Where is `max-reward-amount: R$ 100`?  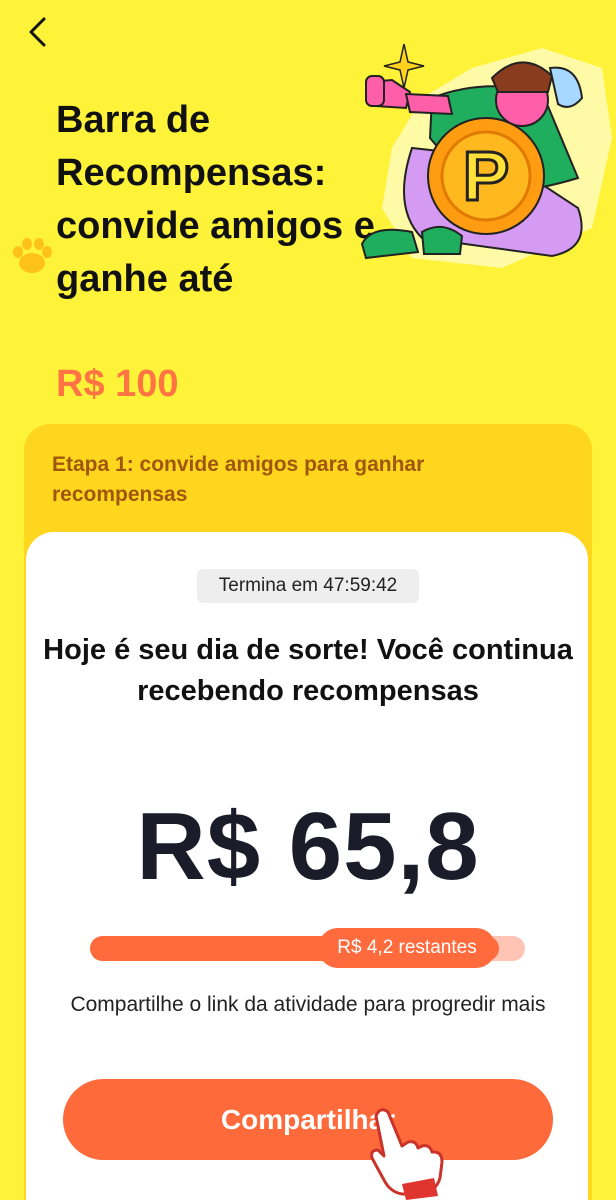
max-reward-amount: R$ 100 is located at coordinates (117, 384).